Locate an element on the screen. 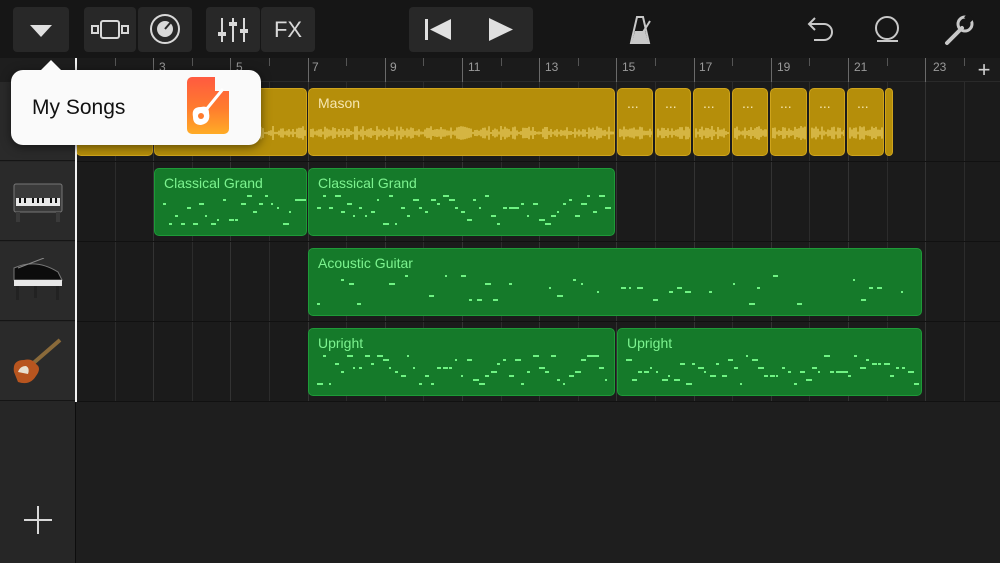  track-headers is located at coordinates (38, 322).